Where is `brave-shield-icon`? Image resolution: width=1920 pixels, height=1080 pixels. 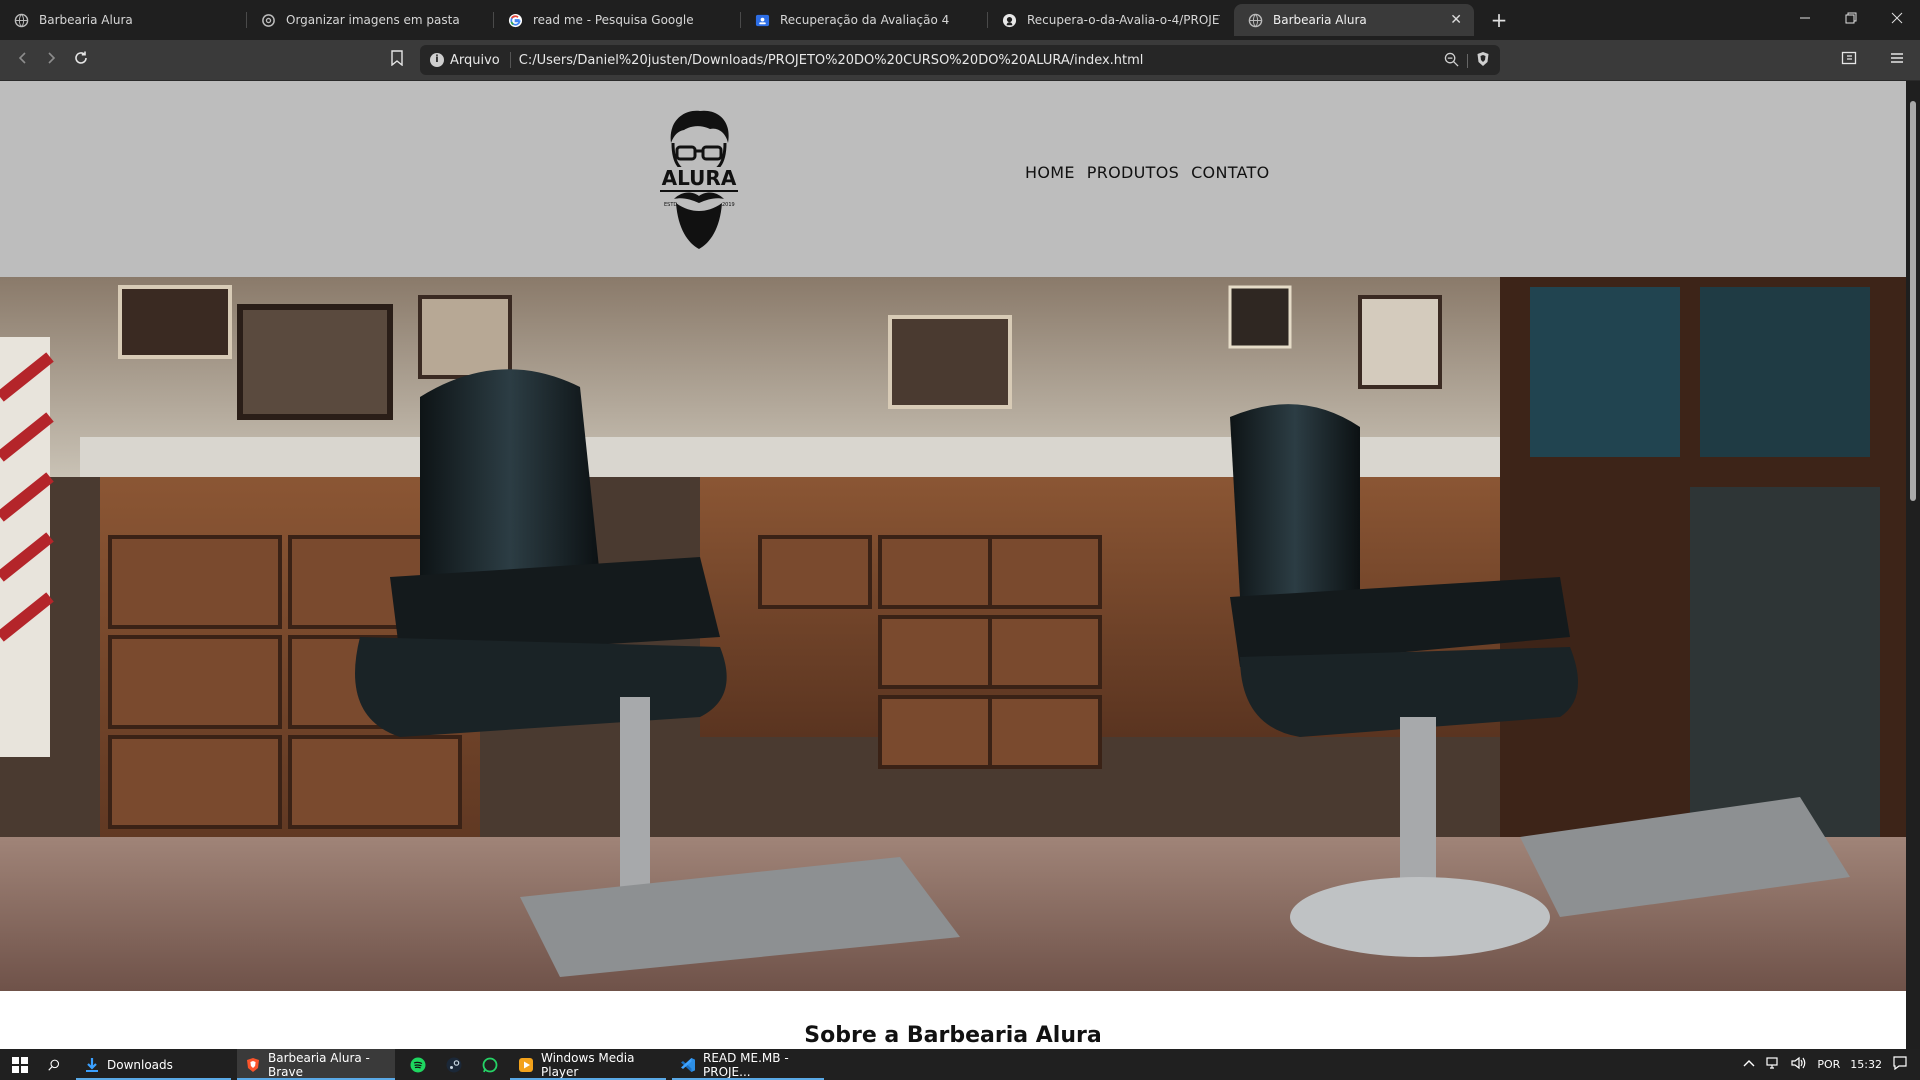 brave-shield-icon is located at coordinates (1483, 61).